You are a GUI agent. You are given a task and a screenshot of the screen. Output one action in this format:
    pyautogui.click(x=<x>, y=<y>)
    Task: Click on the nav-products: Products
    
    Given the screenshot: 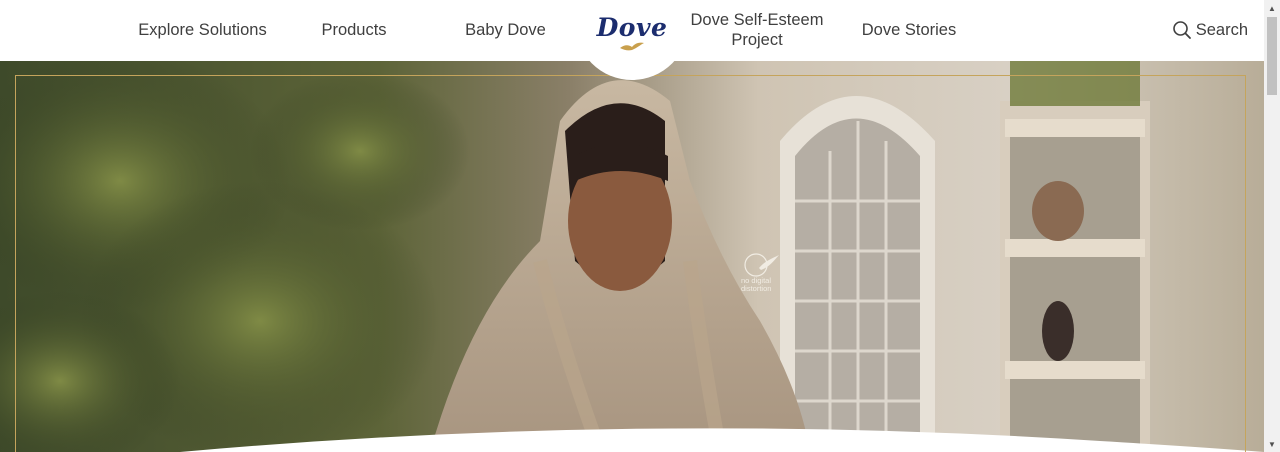 What is the action you would take?
    pyautogui.click(x=354, y=30)
    